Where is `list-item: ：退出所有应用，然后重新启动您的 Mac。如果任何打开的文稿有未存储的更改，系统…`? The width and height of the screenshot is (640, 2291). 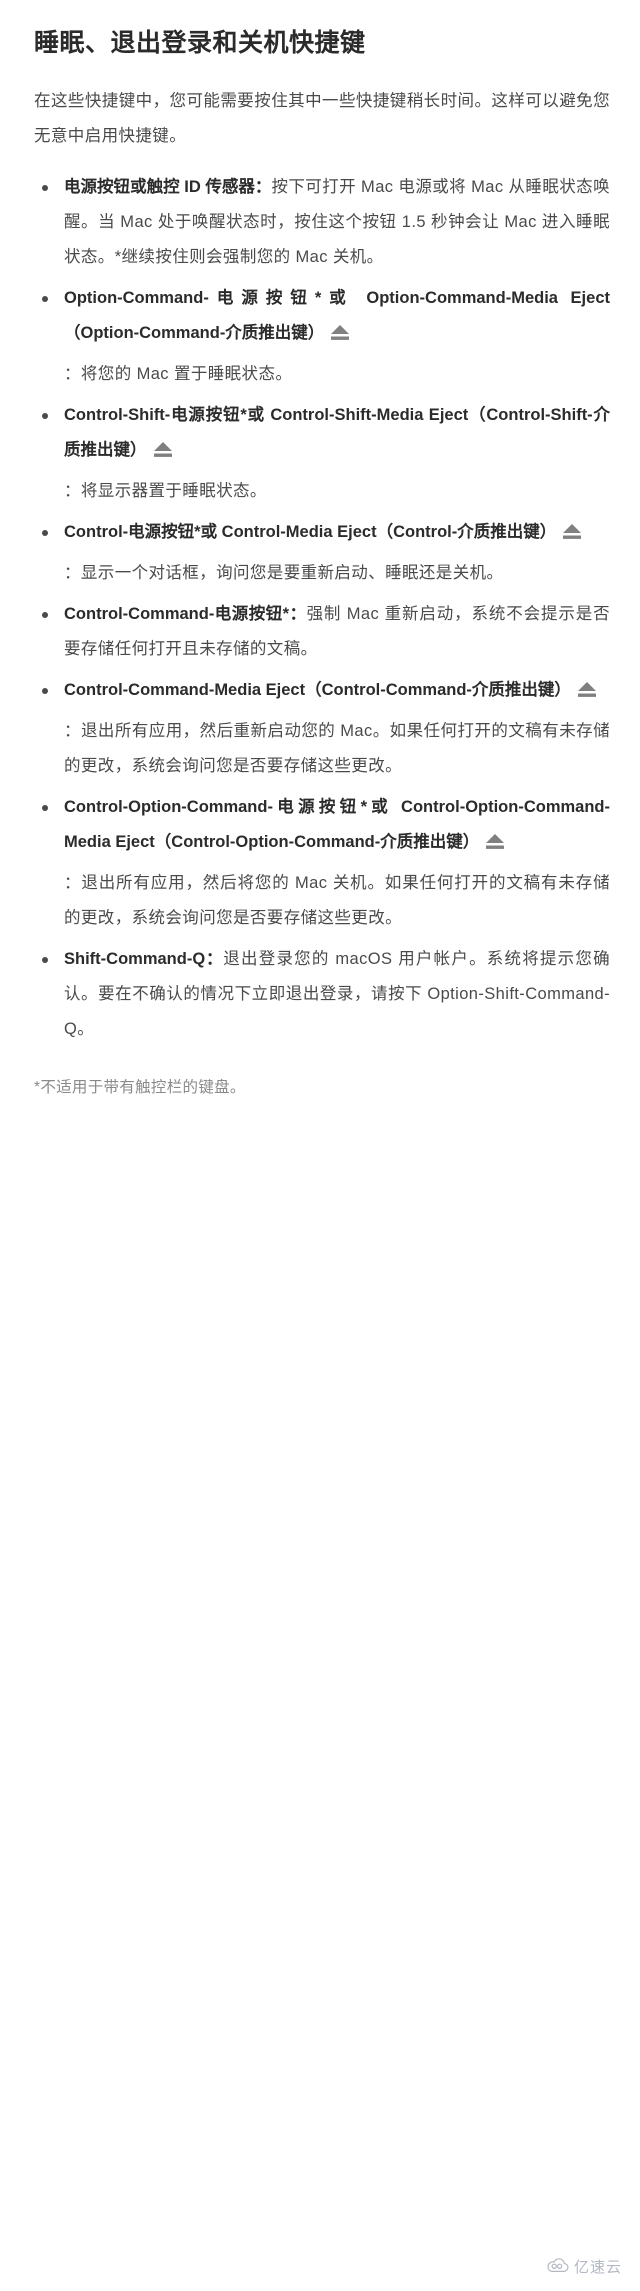
list-item: ：退出所有应用，然后重新启动您的 Mac。如果任何打开的文稿有未存储的更改，系统… is located at coordinates (322, 749).